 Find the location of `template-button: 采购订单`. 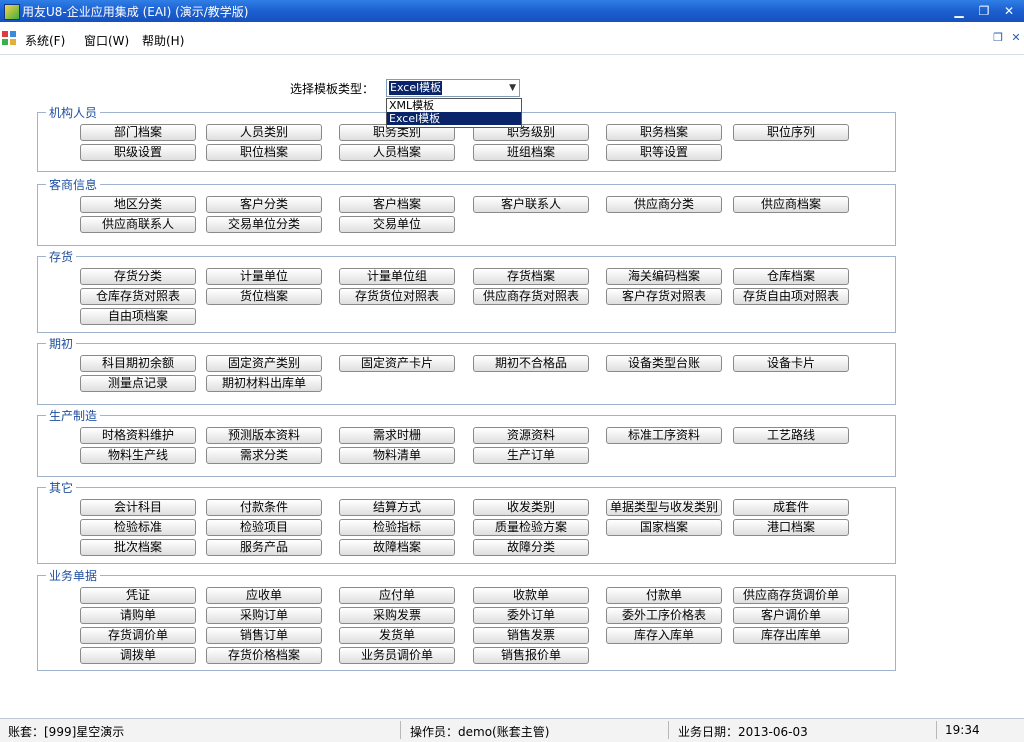

template-button: 采购订单 is located at coordinates (264, 615).